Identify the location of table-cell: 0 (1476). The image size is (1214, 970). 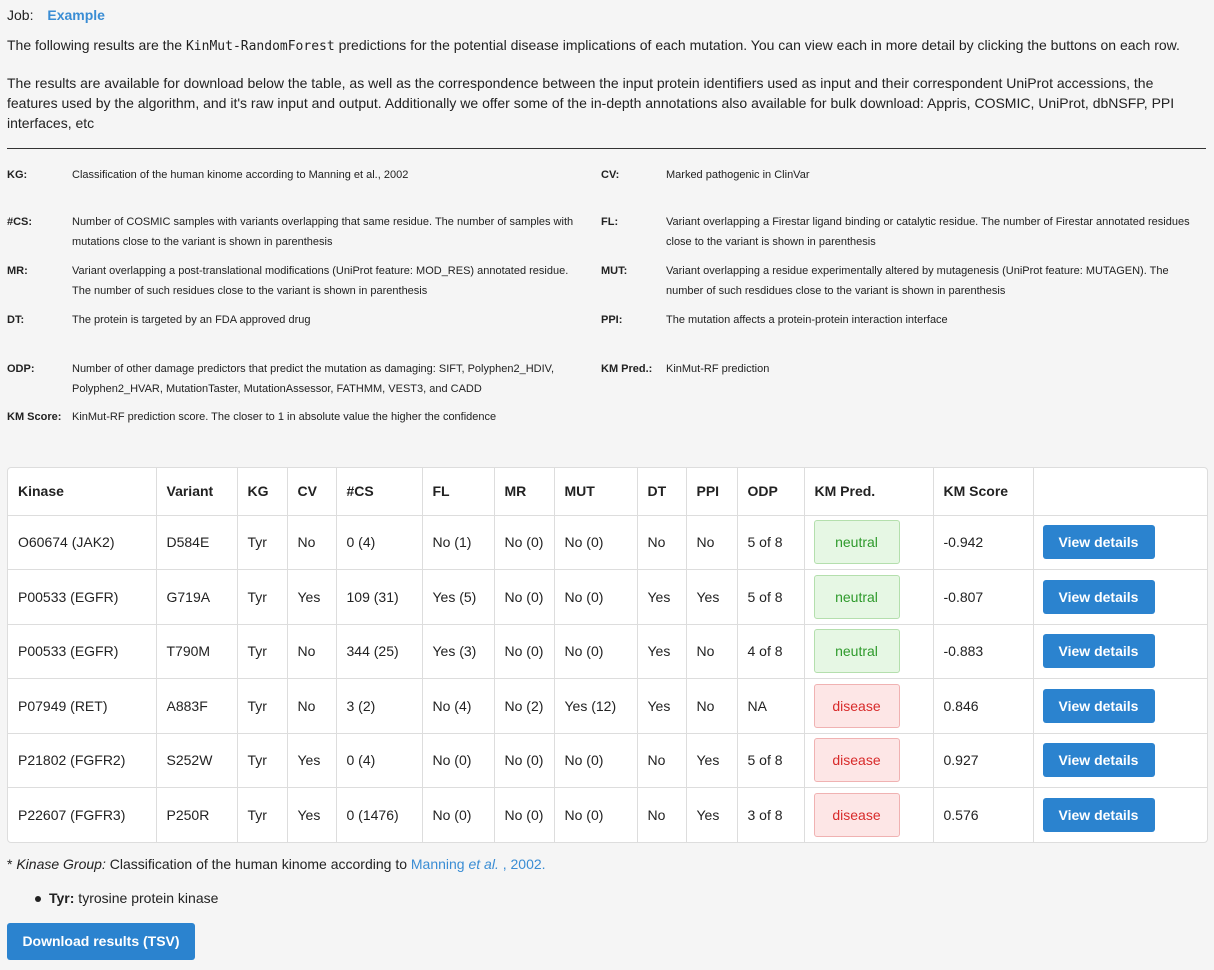
(379, 814).